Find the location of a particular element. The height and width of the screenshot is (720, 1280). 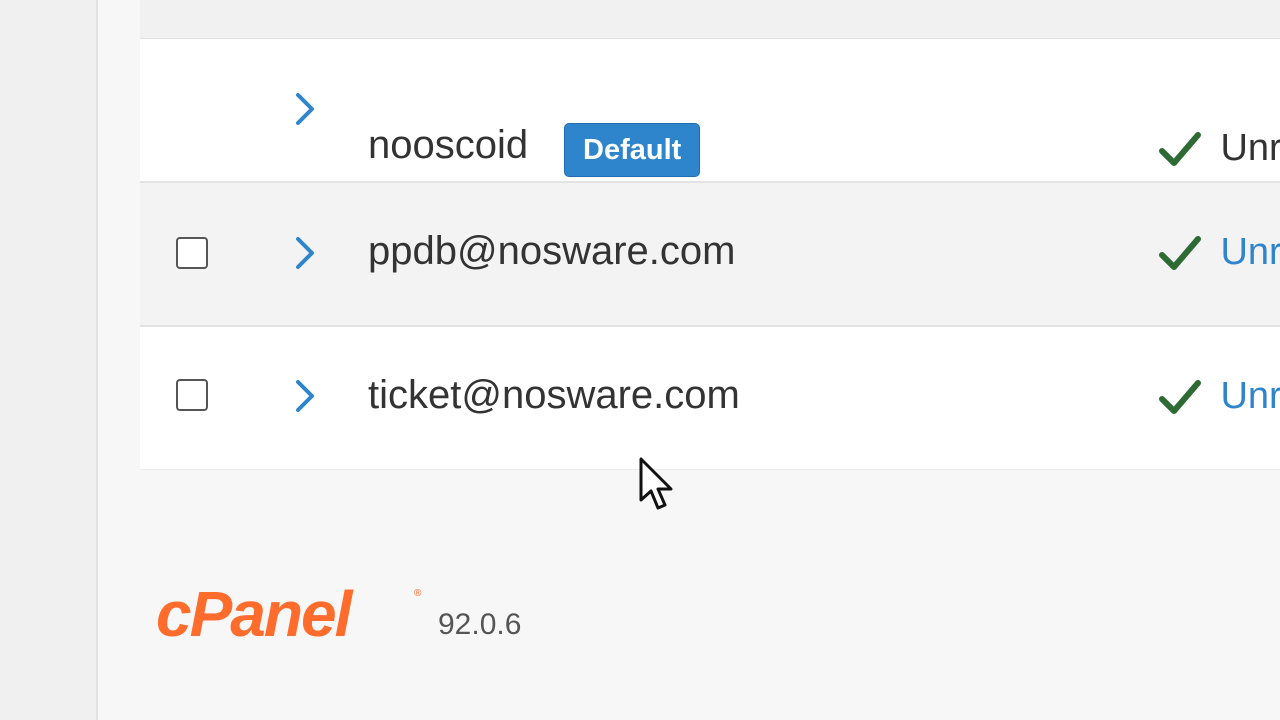

svg-text: cPanel is located at coordinates (255, 615).